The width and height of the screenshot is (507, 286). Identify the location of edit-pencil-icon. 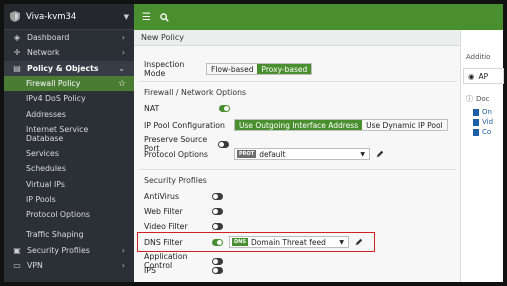
(380, 154).